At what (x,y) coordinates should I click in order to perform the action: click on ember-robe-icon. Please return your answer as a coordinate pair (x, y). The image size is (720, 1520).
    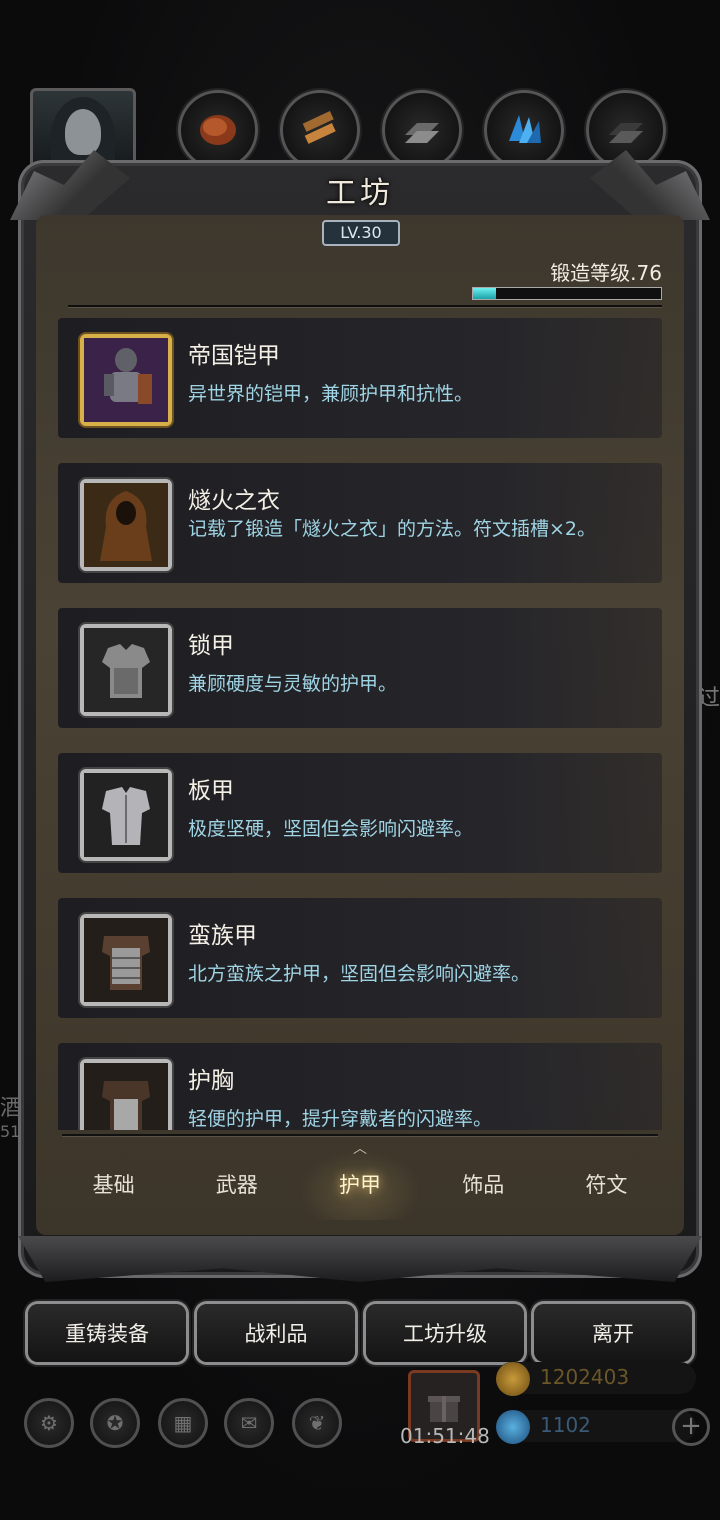
    Looking at the image, I should click on (126, 525).